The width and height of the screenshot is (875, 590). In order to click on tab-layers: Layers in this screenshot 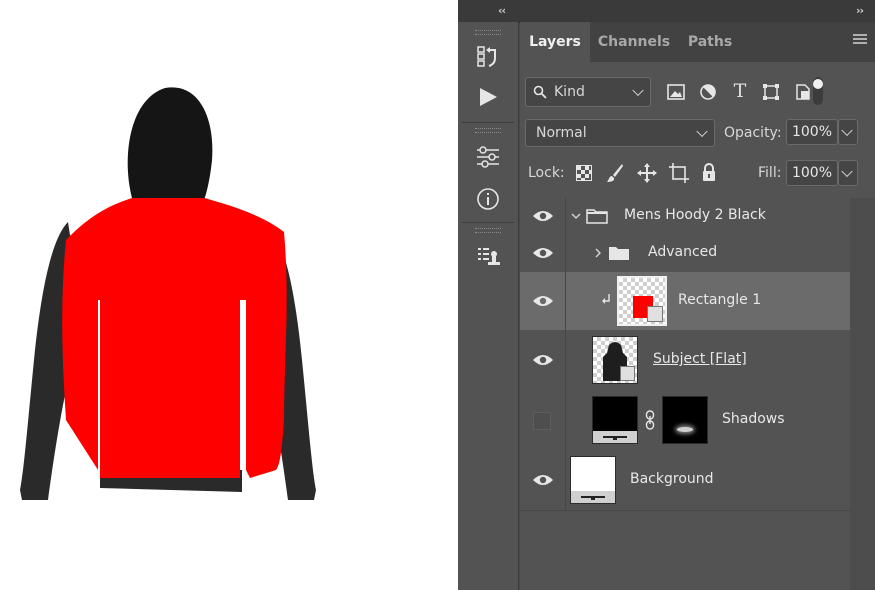, I will do `click(555, 42)`.